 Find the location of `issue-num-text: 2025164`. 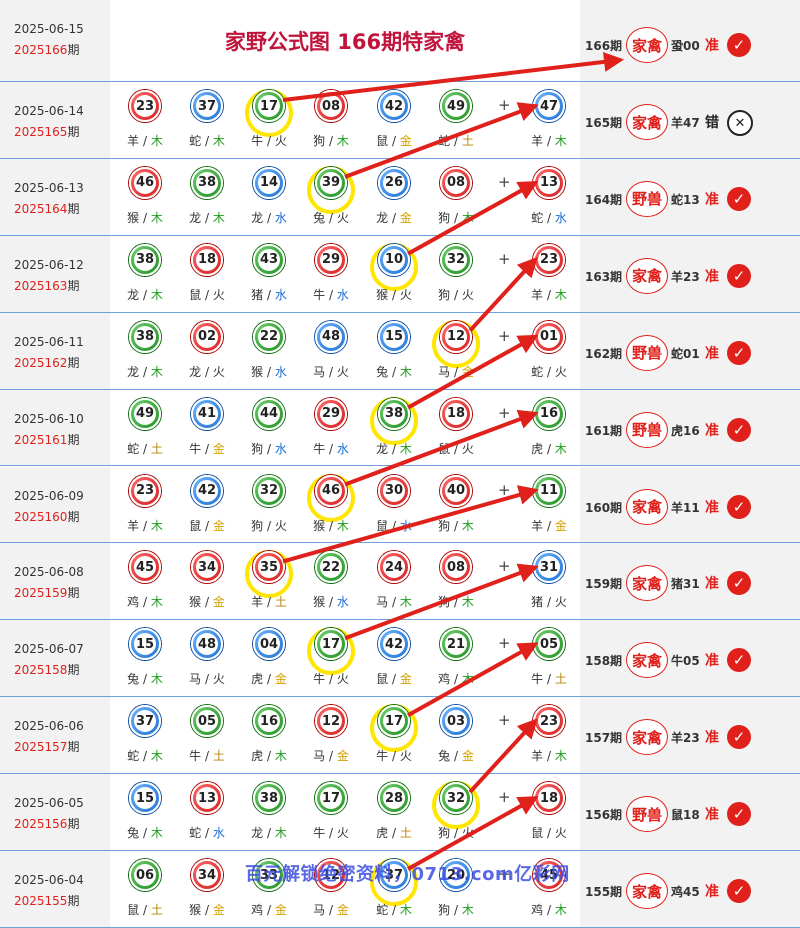

issue-num-text: 2025164 is located at coordinates (41, 208).